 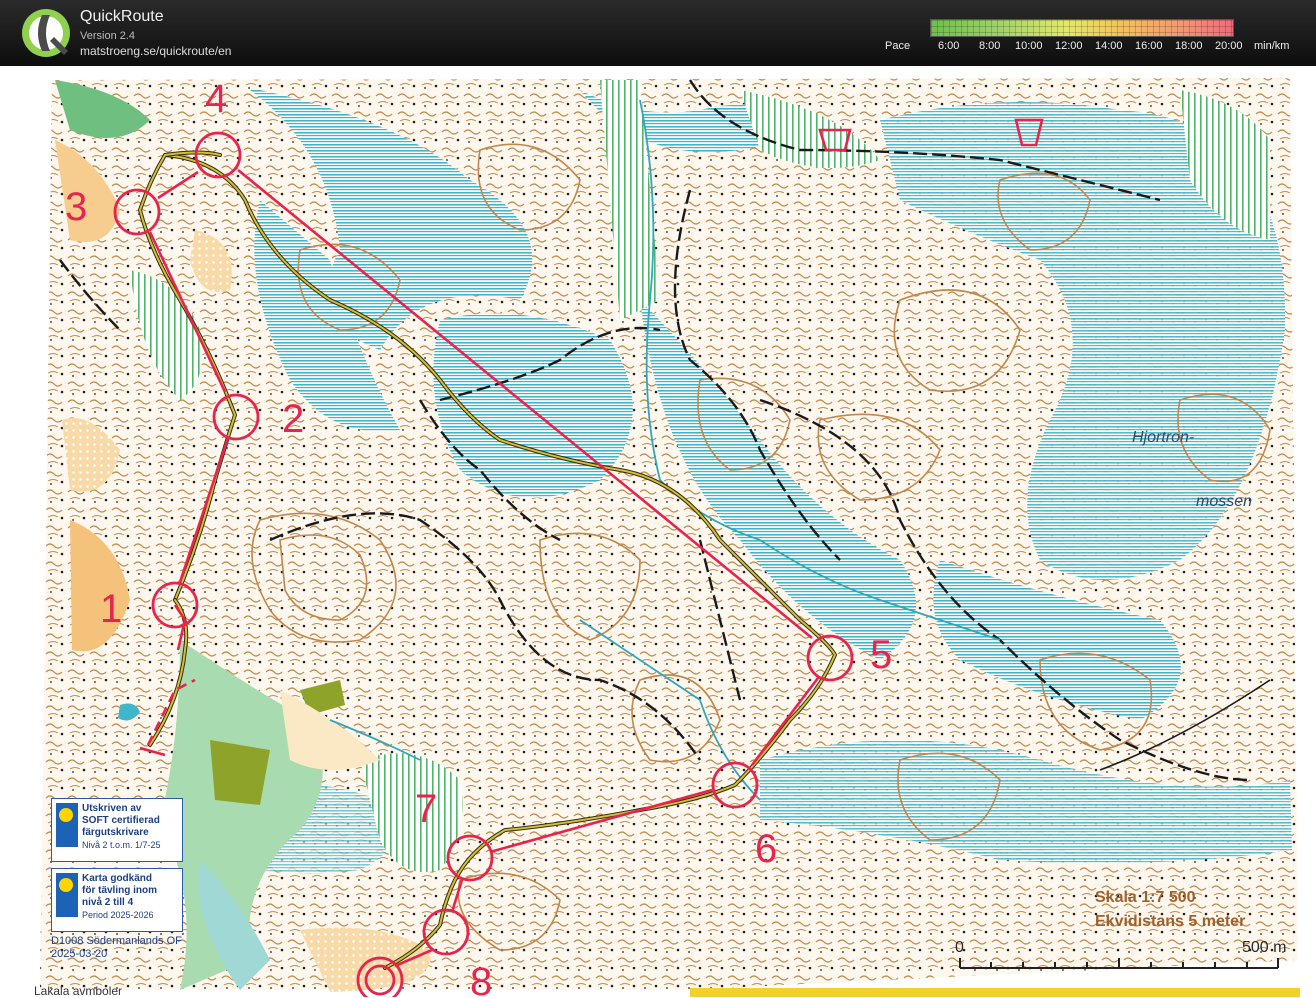 What do you see at coordinates (1229, 46) in the screenshot?
I see `pace-tick: 20:00` at bounding box center [1229, 46].